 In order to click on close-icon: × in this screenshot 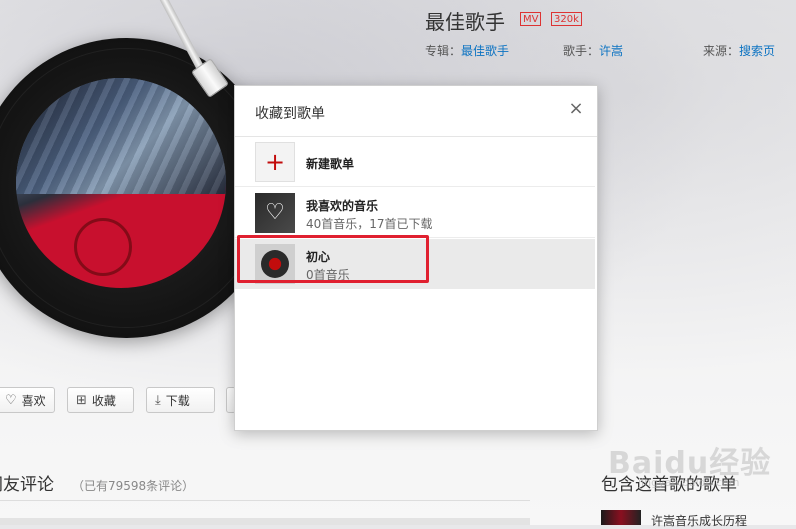, I will do `click(576, 109)`.